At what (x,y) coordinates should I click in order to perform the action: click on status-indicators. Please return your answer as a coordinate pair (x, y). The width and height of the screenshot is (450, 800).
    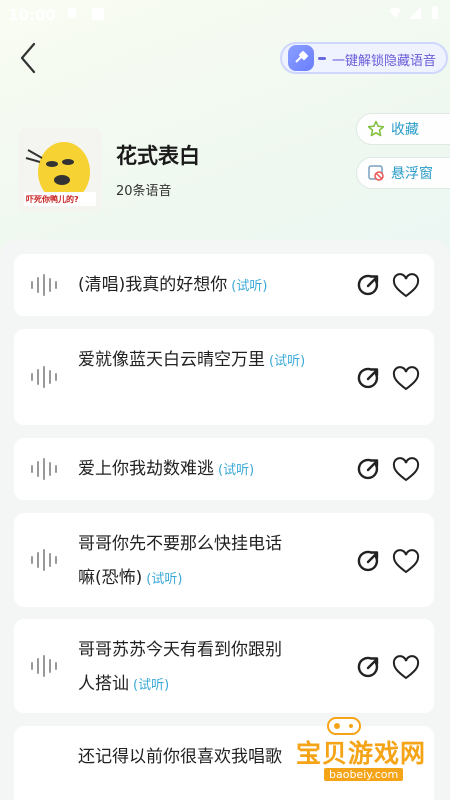
    Looking at the image, I should click on (415, 13).